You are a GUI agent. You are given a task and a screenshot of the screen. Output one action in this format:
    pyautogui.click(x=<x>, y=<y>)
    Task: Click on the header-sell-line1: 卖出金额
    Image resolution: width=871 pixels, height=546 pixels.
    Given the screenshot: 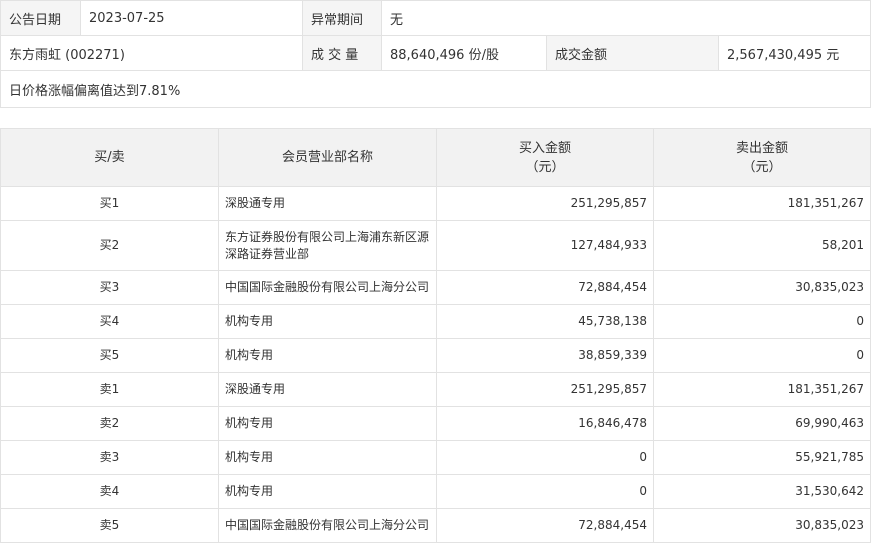 What is the action you would take?
    pyautogui.click(x=761, y=148)
    